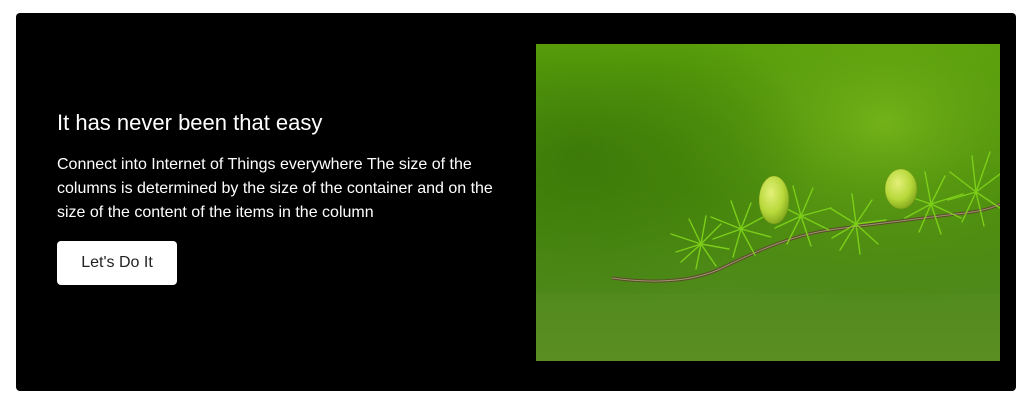  I want to click on lets-do-it-button: Let's Do It, so click(117, 263).